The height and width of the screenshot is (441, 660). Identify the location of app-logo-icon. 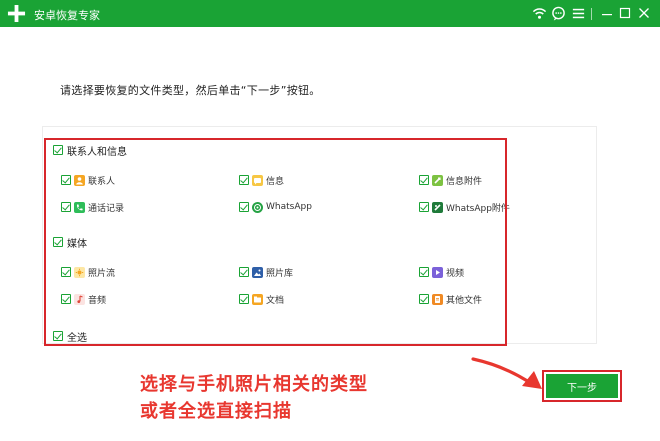
(16, 13).